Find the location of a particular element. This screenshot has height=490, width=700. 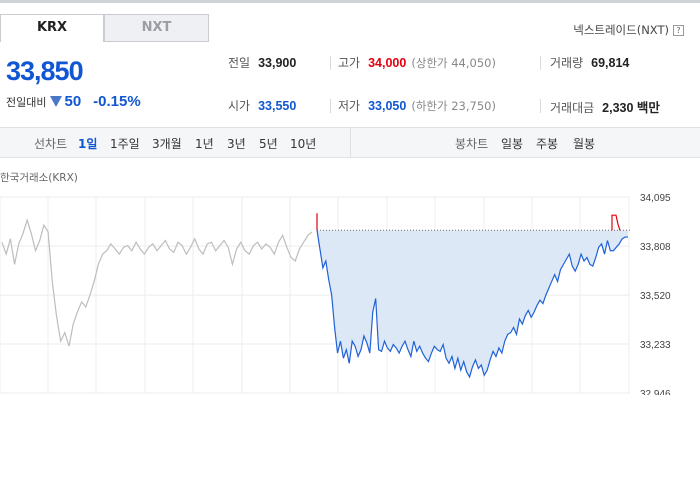

candle-monthly: 월봉 is located at coordinates (584, 143).